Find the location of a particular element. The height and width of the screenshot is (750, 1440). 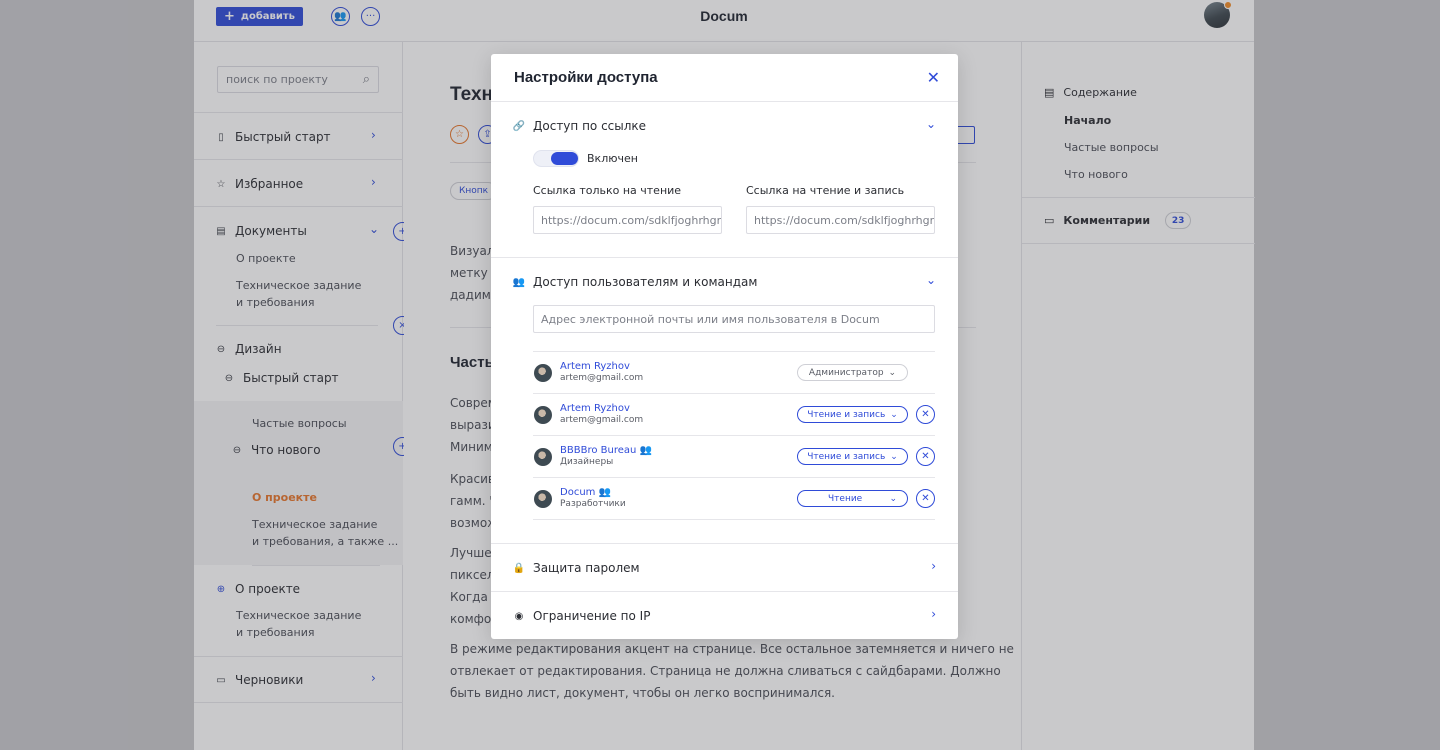

close-icon: ✕ is located at coordinates (933, 77).